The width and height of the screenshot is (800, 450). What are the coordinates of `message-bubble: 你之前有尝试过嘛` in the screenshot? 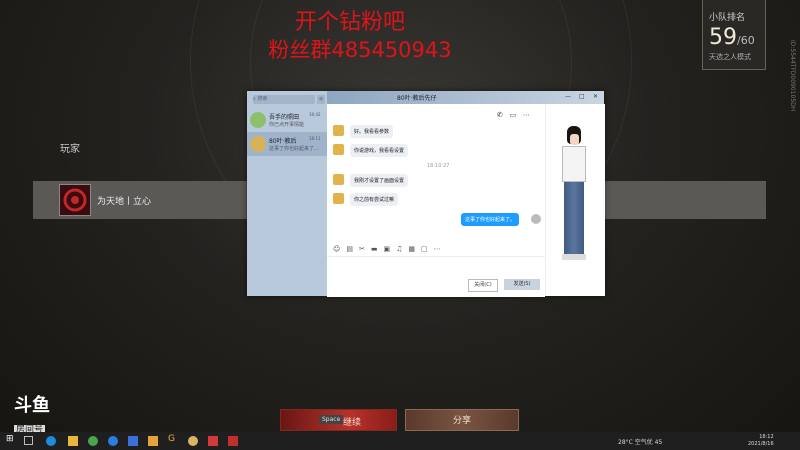 It's located at (374, 199).